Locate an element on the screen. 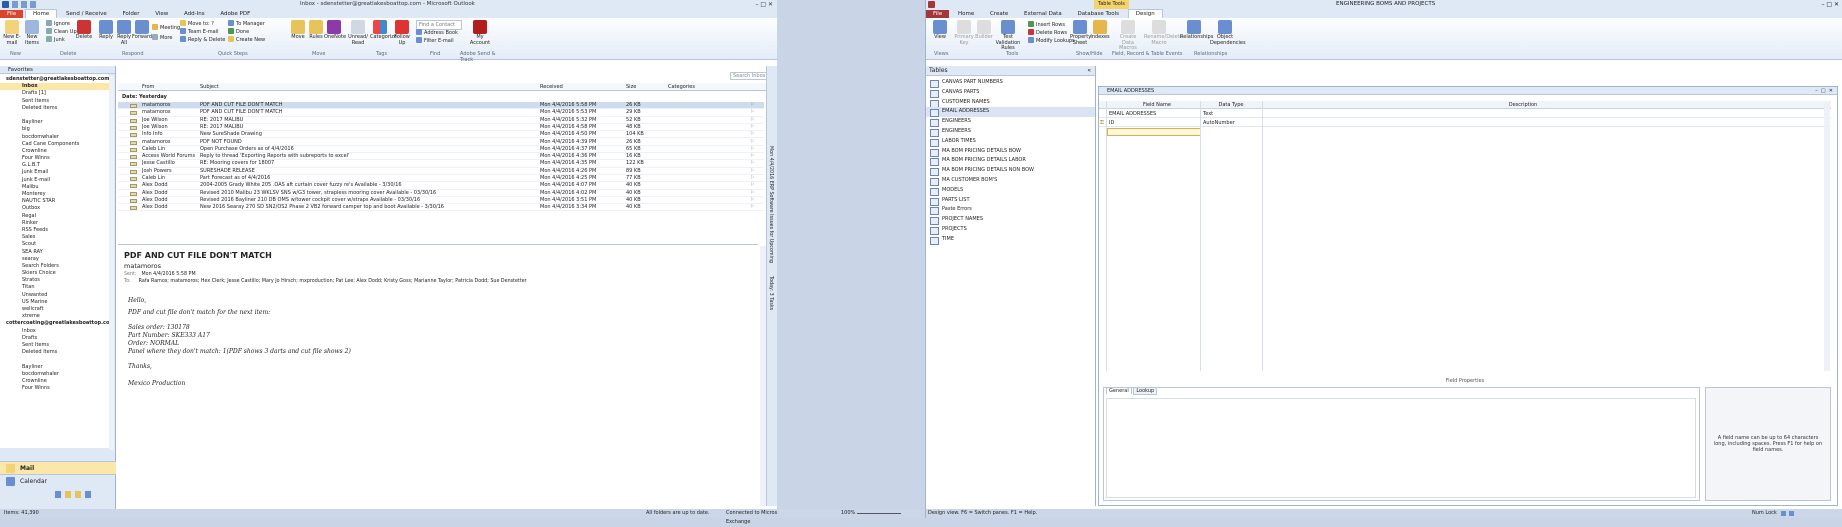 This screenshot has height=527, width=1842. folder-item: searay is located at coordinates (54, 259).